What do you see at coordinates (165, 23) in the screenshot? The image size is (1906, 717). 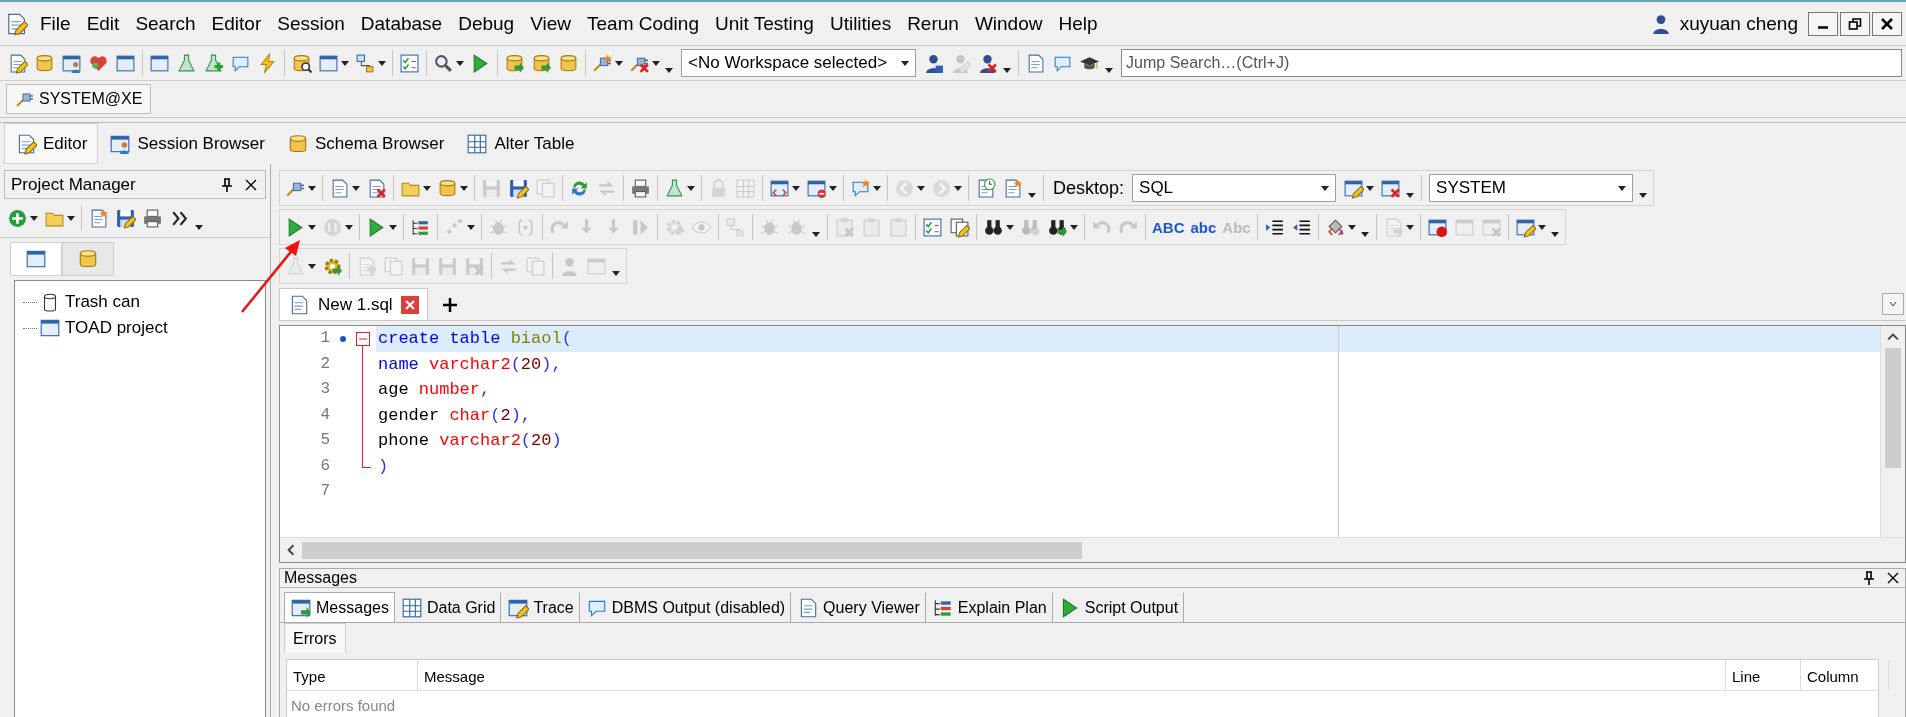 I see `menu-item: Search` at bounding box center [165, 23].